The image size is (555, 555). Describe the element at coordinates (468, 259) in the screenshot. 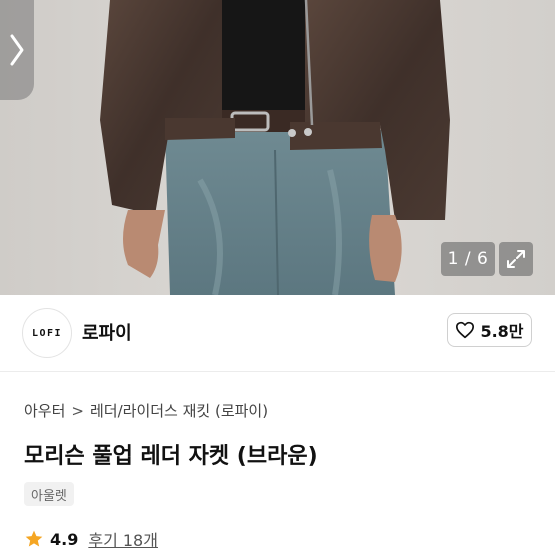

I see `image-counter: 1 / 6` at that location.